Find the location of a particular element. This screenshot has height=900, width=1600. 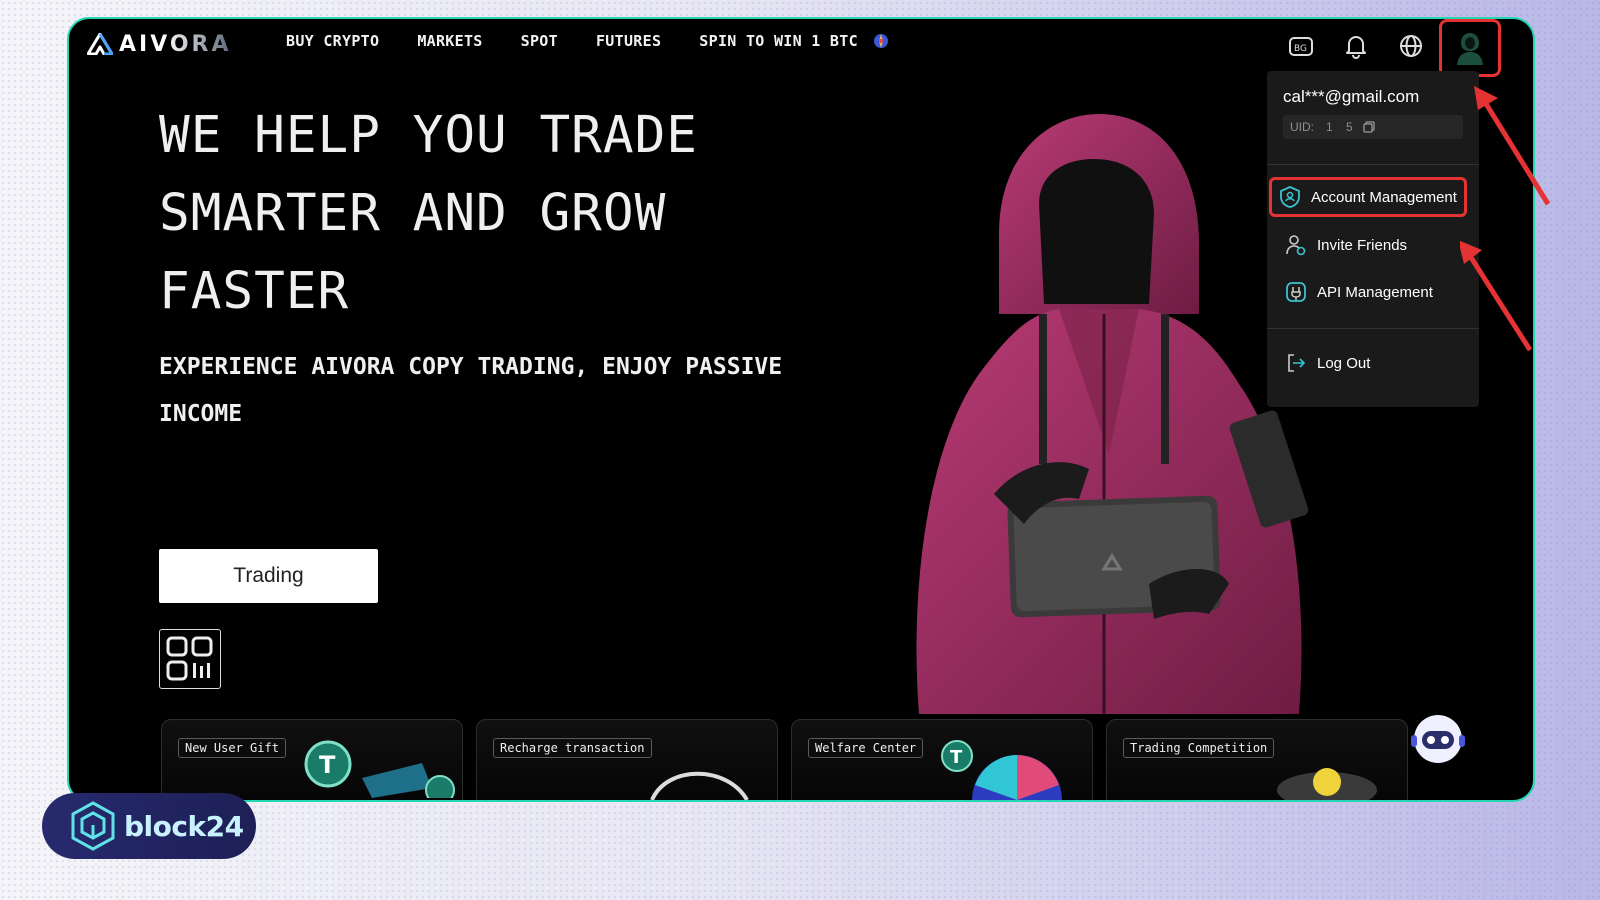

card-new-user-gift: New User Gift T is located at coordinates (312, 759).